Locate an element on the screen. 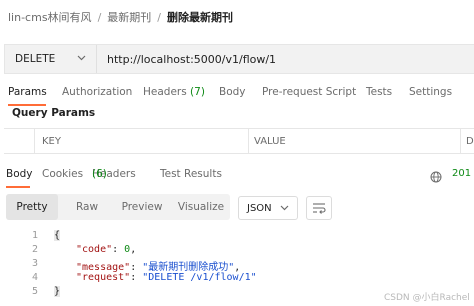 This screenshot has width=474, height=306. wrap-lines-button is located at coordinates (319, 208).